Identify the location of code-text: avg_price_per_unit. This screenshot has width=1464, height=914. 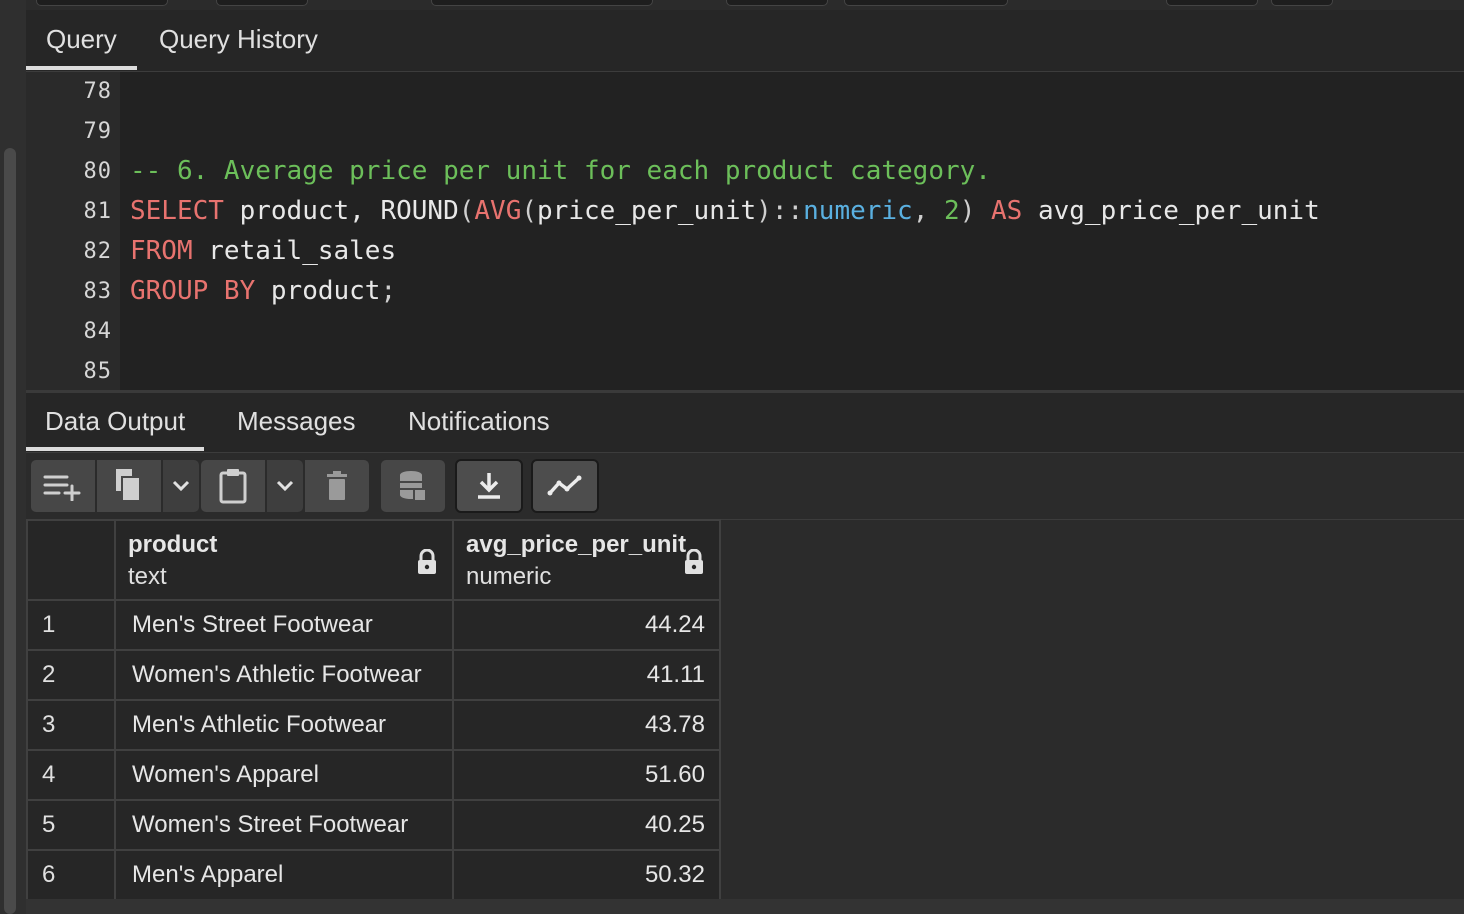
(1171, 211).